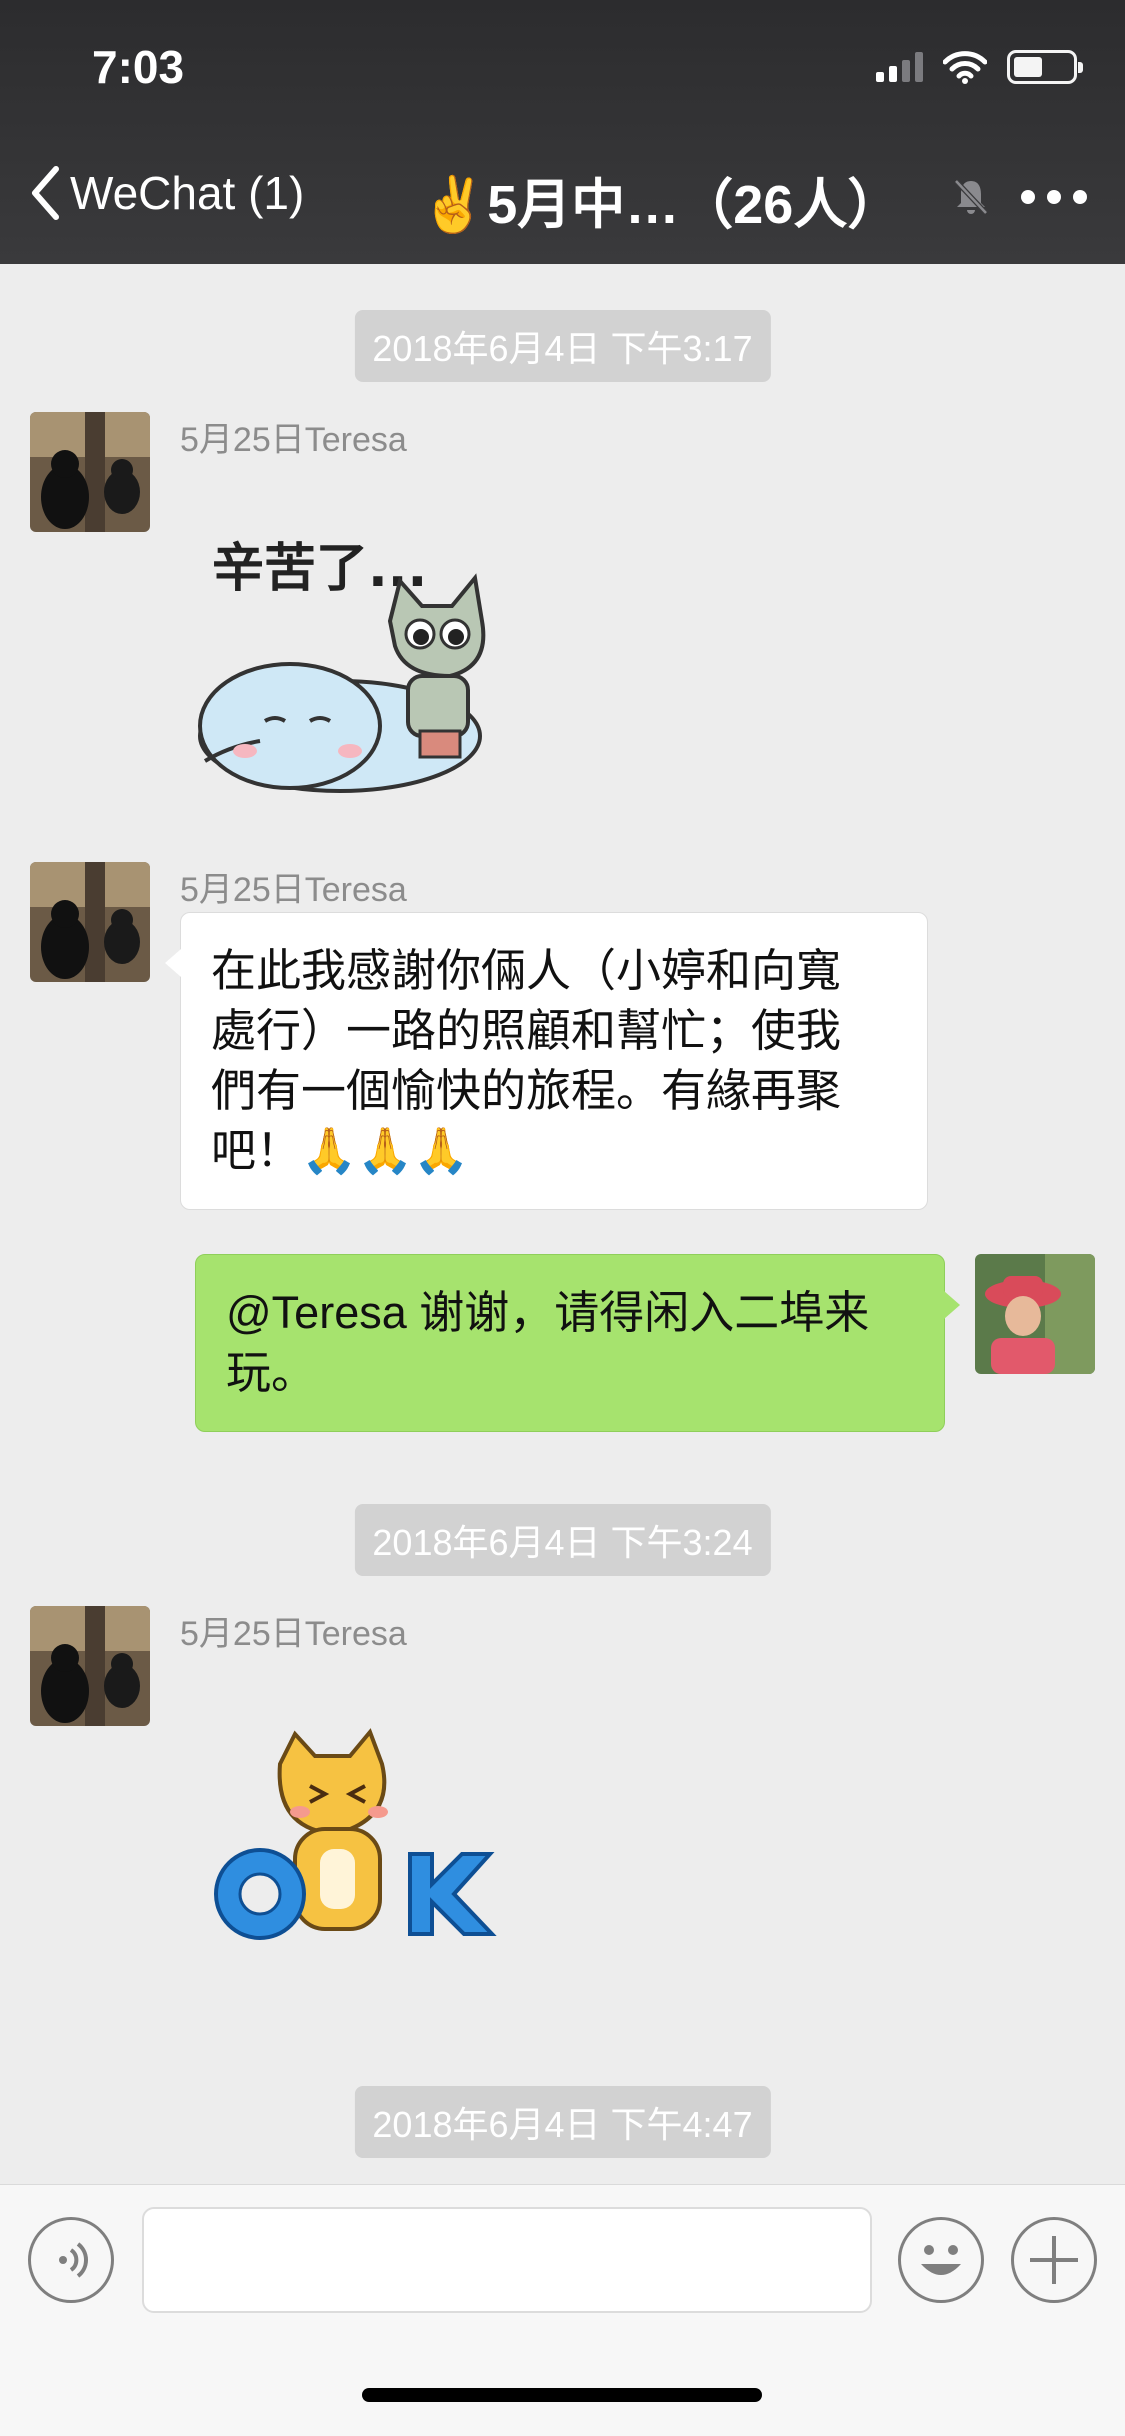 This screenshot has height=2436, width=1125. Describe the element at coordinates (562, 2385) in the screenshot. I see `home-area` at that location.